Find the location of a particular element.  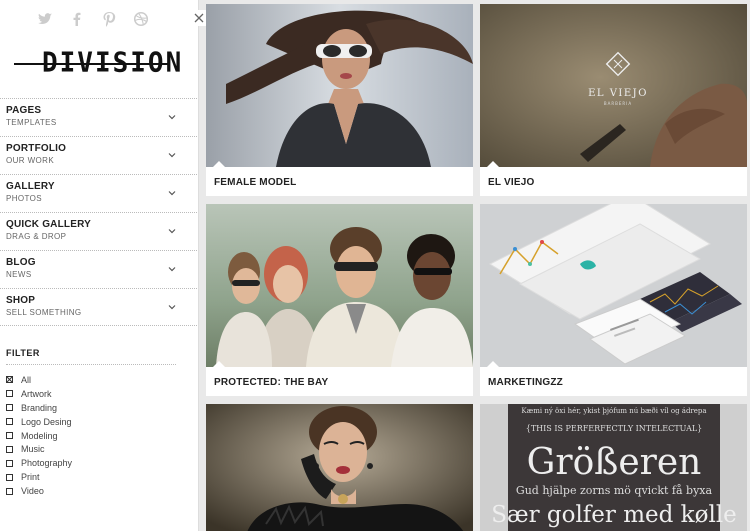

portfolio-image-marketingzz is located at coordinates (613, 285).